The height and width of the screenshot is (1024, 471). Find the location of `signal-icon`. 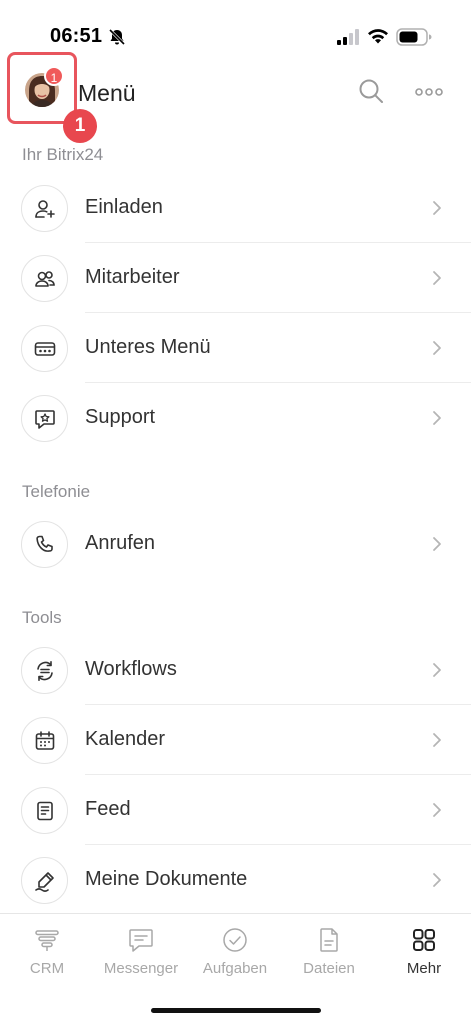

signal-icon is located at coordinates (348, 37).